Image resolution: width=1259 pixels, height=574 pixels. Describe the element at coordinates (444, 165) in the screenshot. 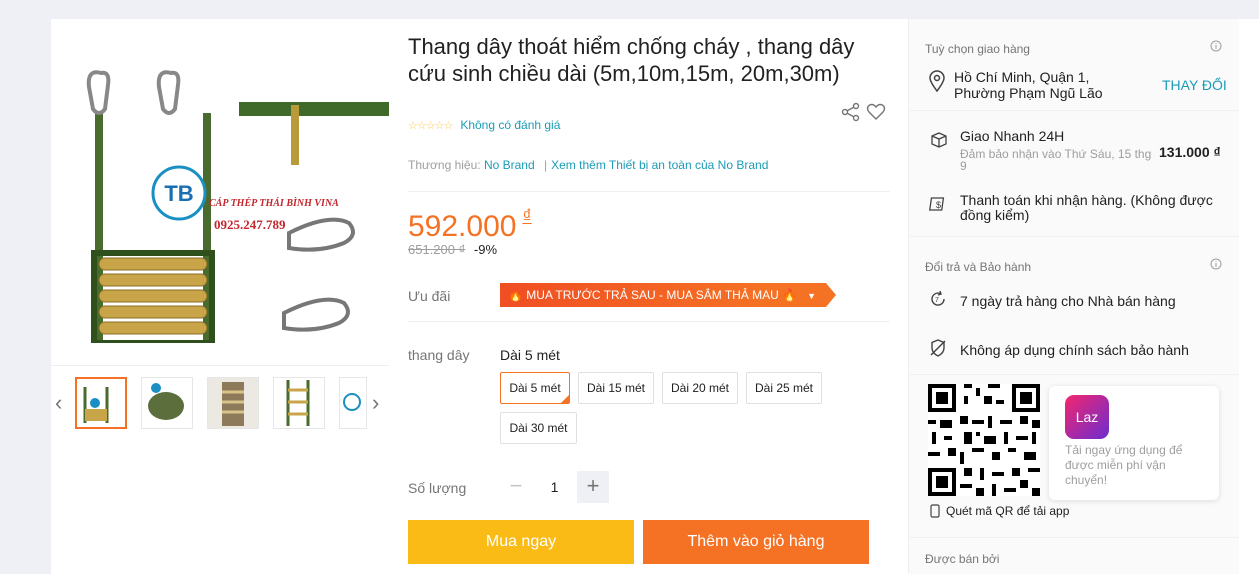

I see `brand-label: Thương hiệu:` at that location.